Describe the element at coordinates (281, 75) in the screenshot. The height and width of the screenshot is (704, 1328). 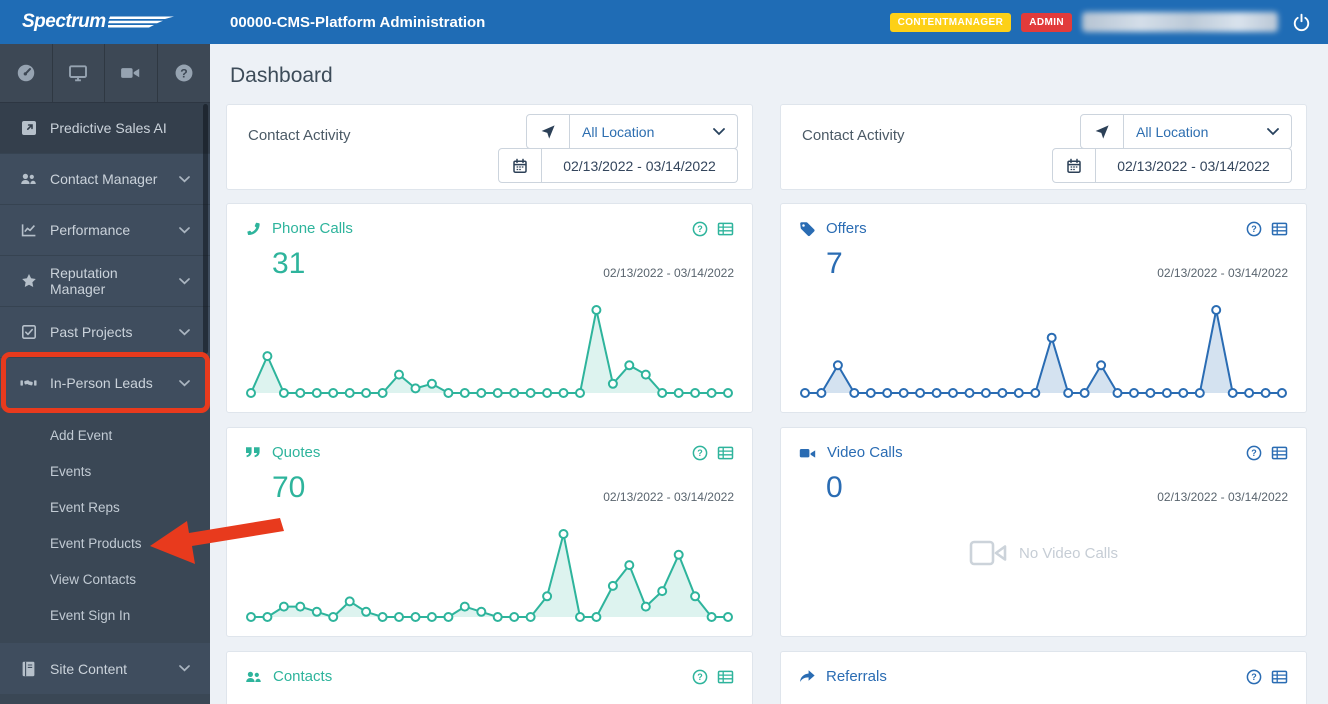
I see `page-title: Dashboard` at that location.